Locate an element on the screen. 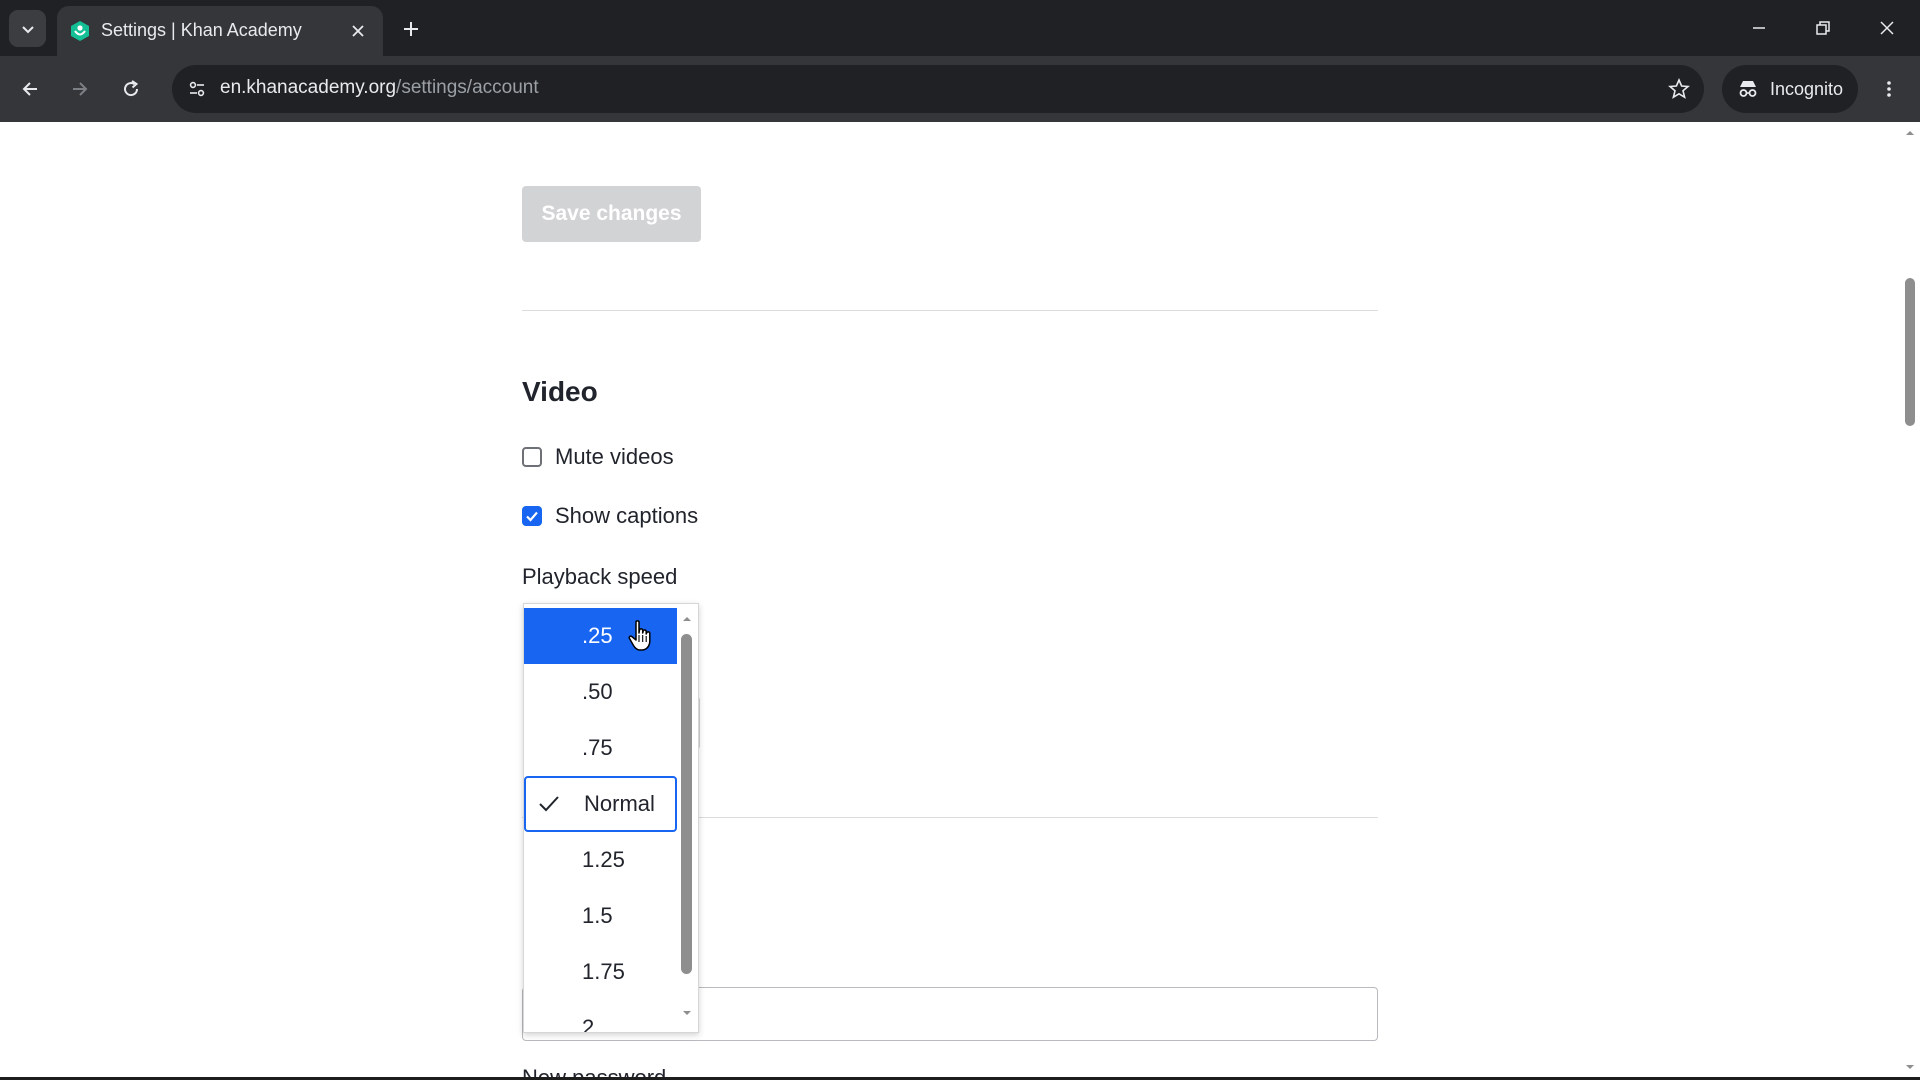 This screenshot has height=1080, width=1920. minimize-icon is located at coordinates (1759, 28).